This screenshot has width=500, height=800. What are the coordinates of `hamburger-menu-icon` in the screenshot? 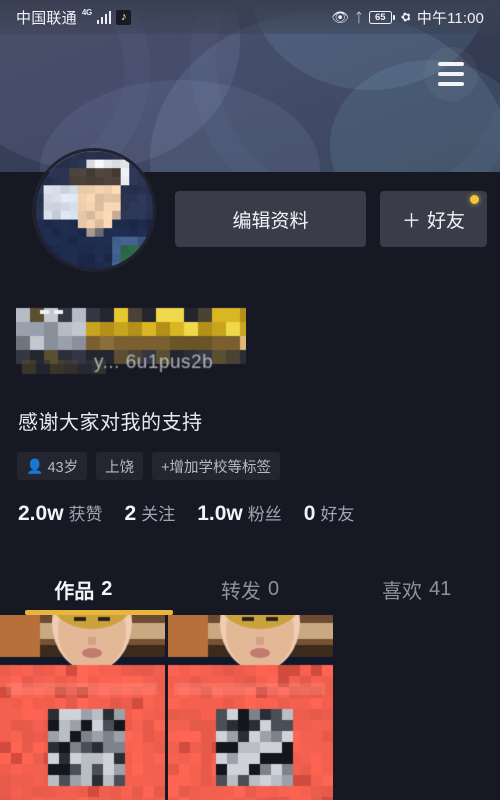 It's located at (451, 74).